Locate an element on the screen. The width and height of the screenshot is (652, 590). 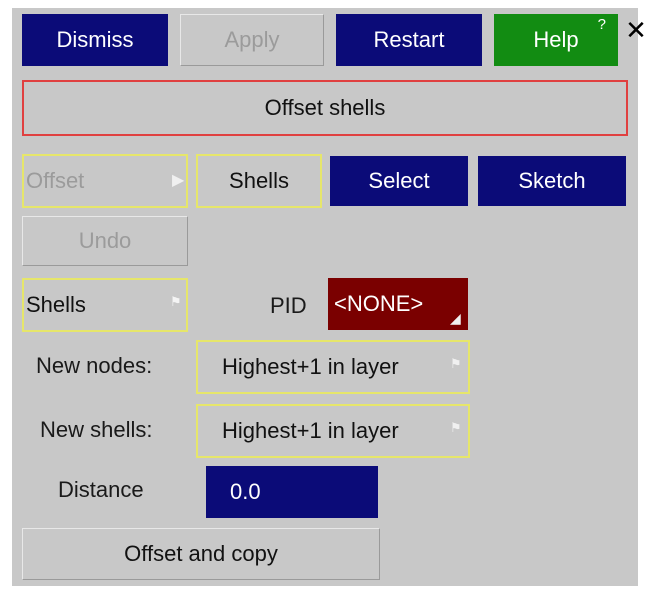
new-nodes-label: New nodes: is located at coordinates (94, 365).